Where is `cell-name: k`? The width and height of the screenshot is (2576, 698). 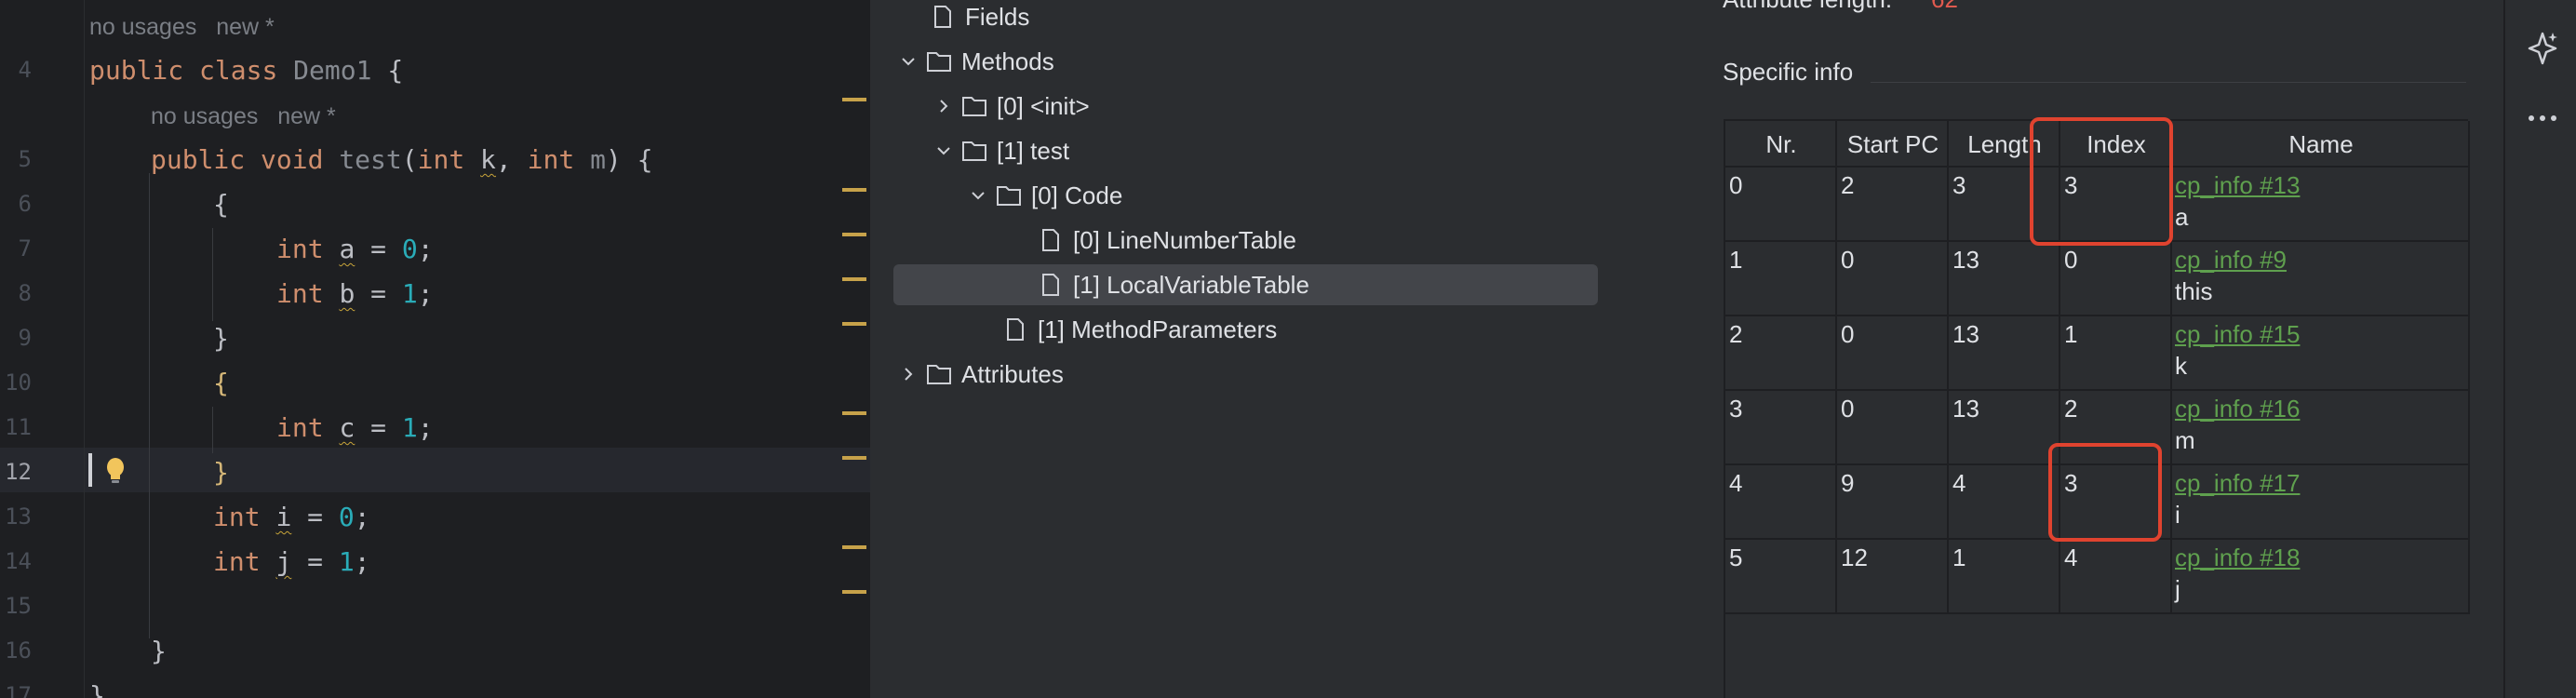 cell-name: k is located at coordinates (2181, 366).